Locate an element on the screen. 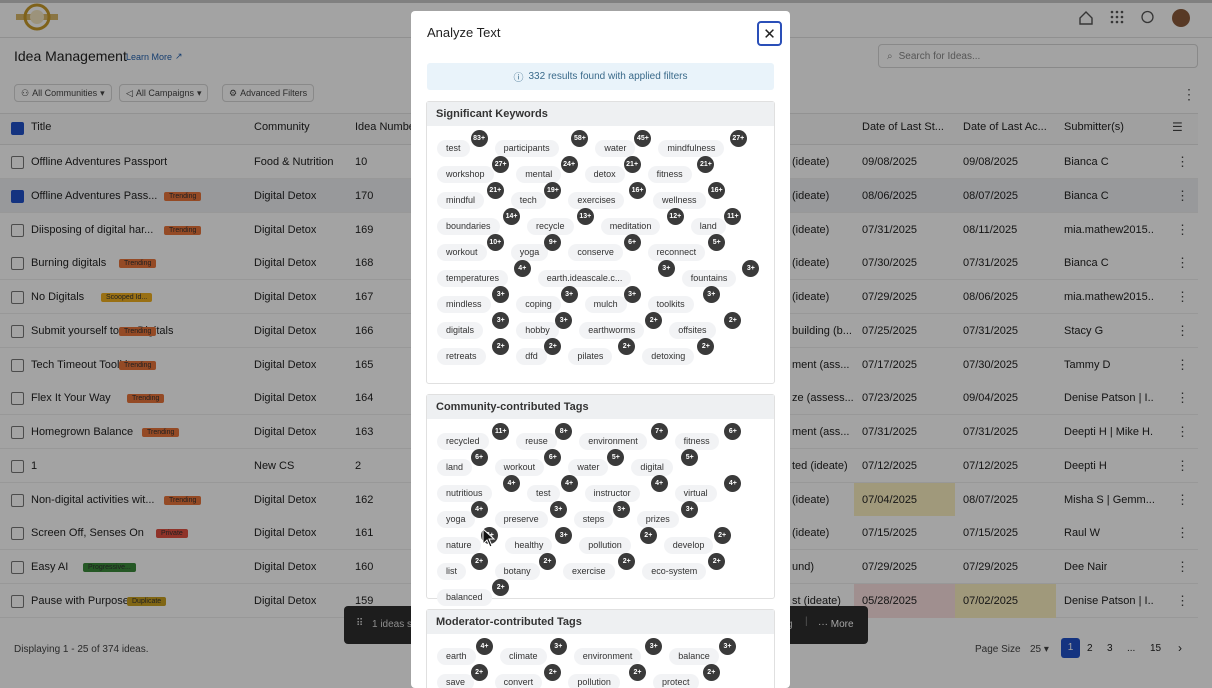 The image size is (1212, 688). close-button: ✕ is located at coordinates (769, 33).